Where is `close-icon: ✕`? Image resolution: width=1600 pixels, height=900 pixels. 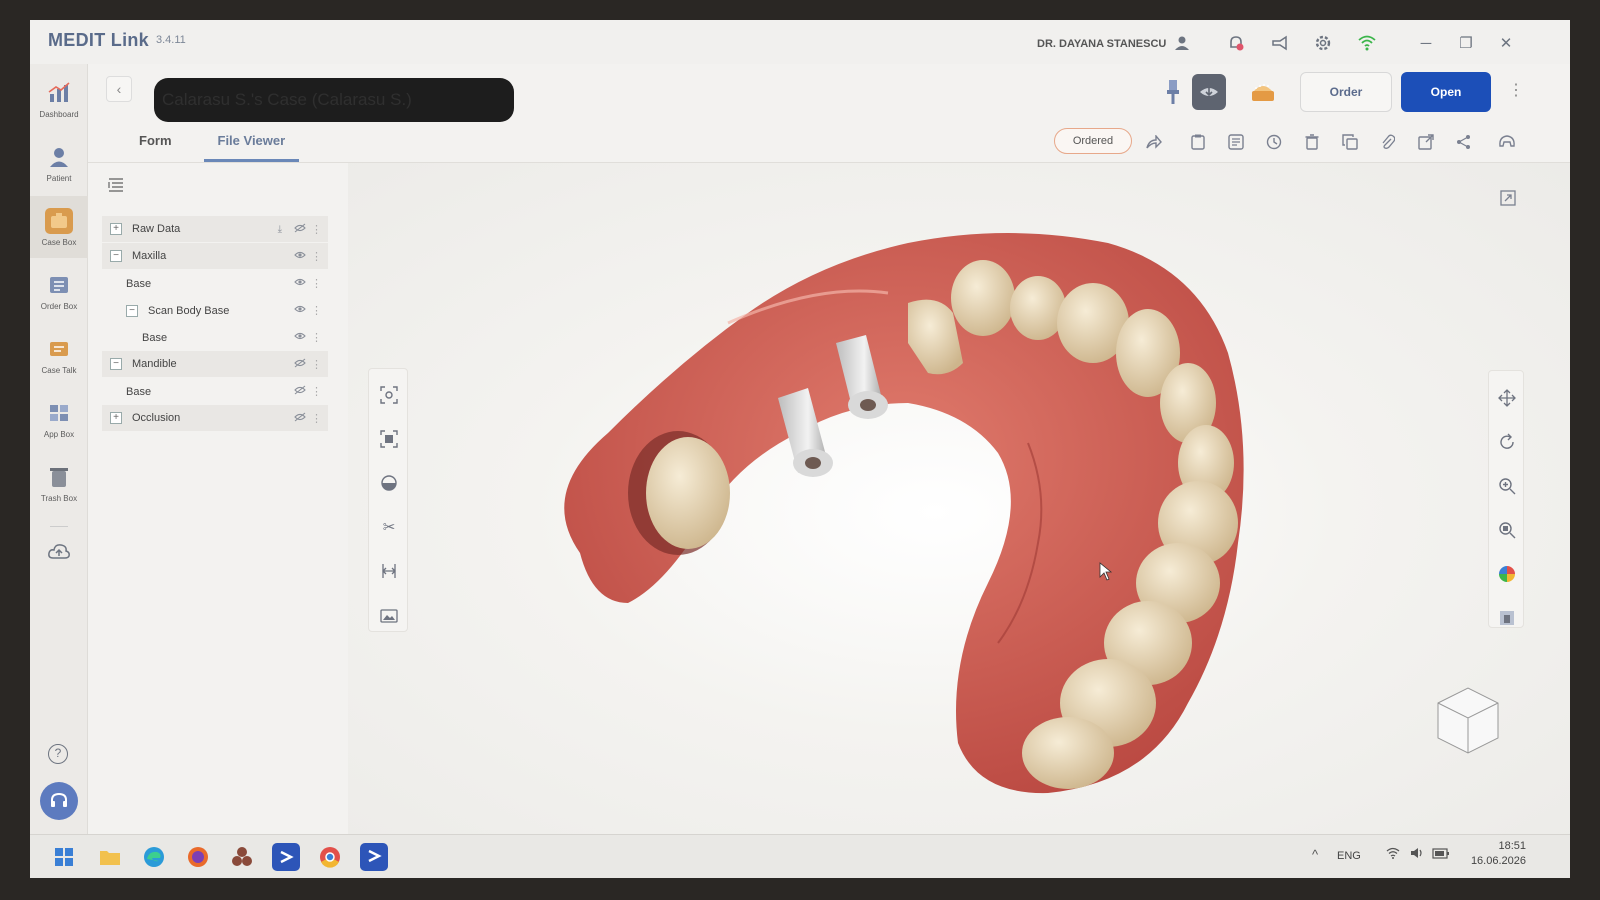
close-icon: ✕ is located at coordinates (1506, 43).